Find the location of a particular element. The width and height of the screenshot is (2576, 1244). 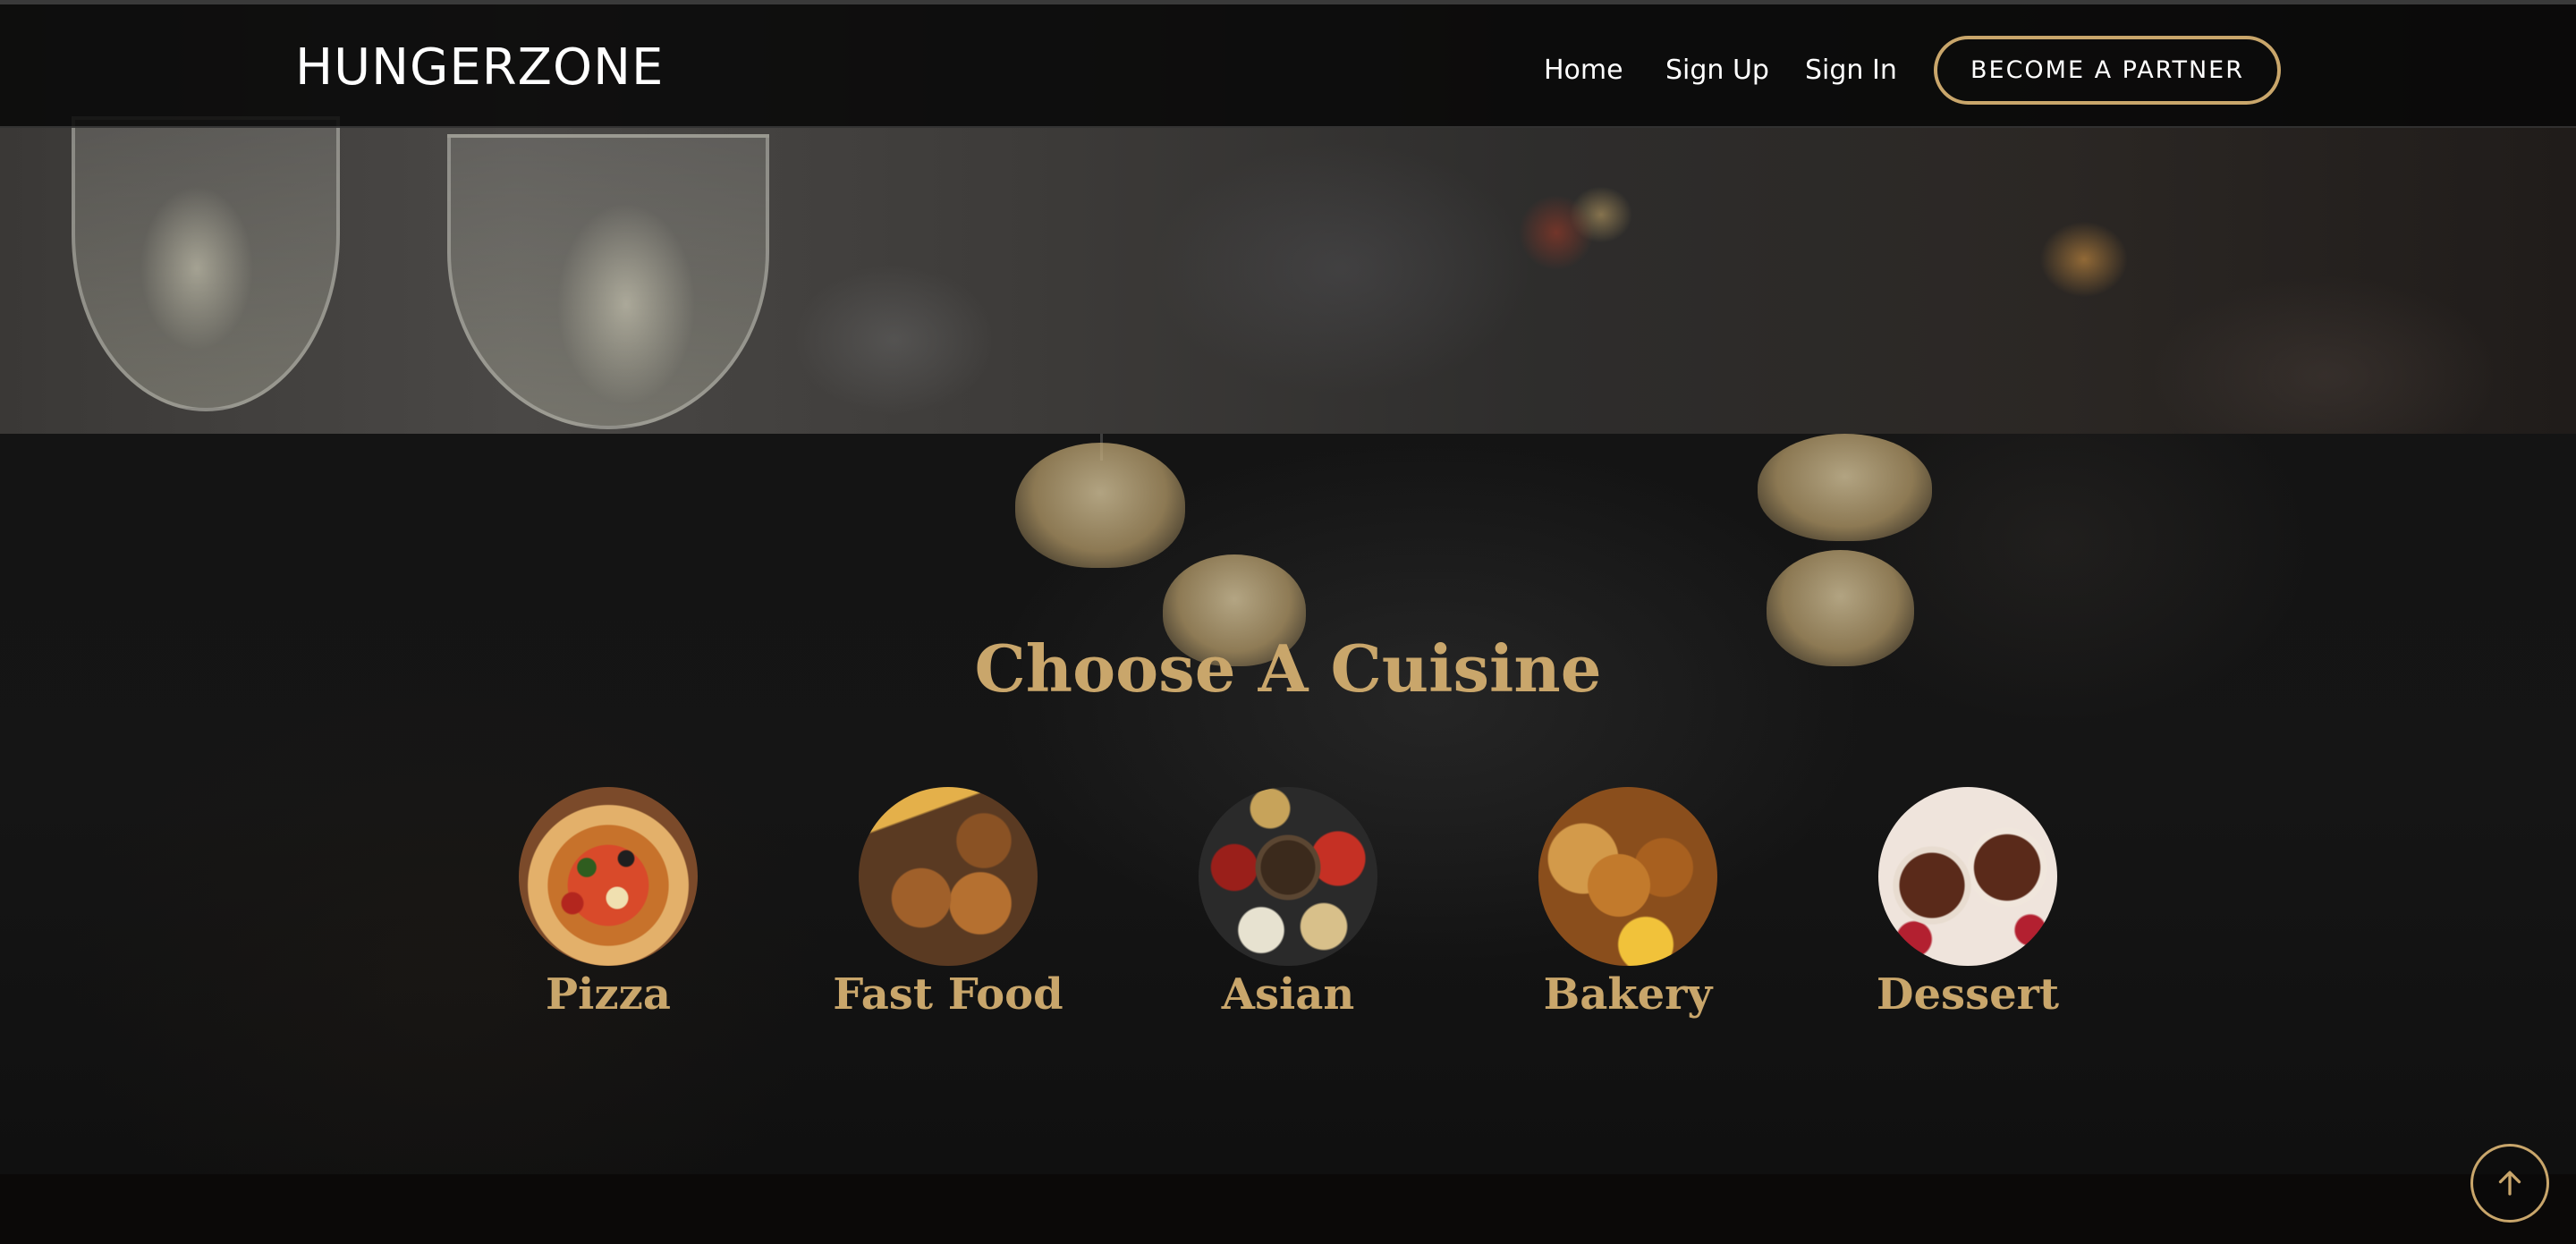

pizza-image is located at coordinates (608, 876).